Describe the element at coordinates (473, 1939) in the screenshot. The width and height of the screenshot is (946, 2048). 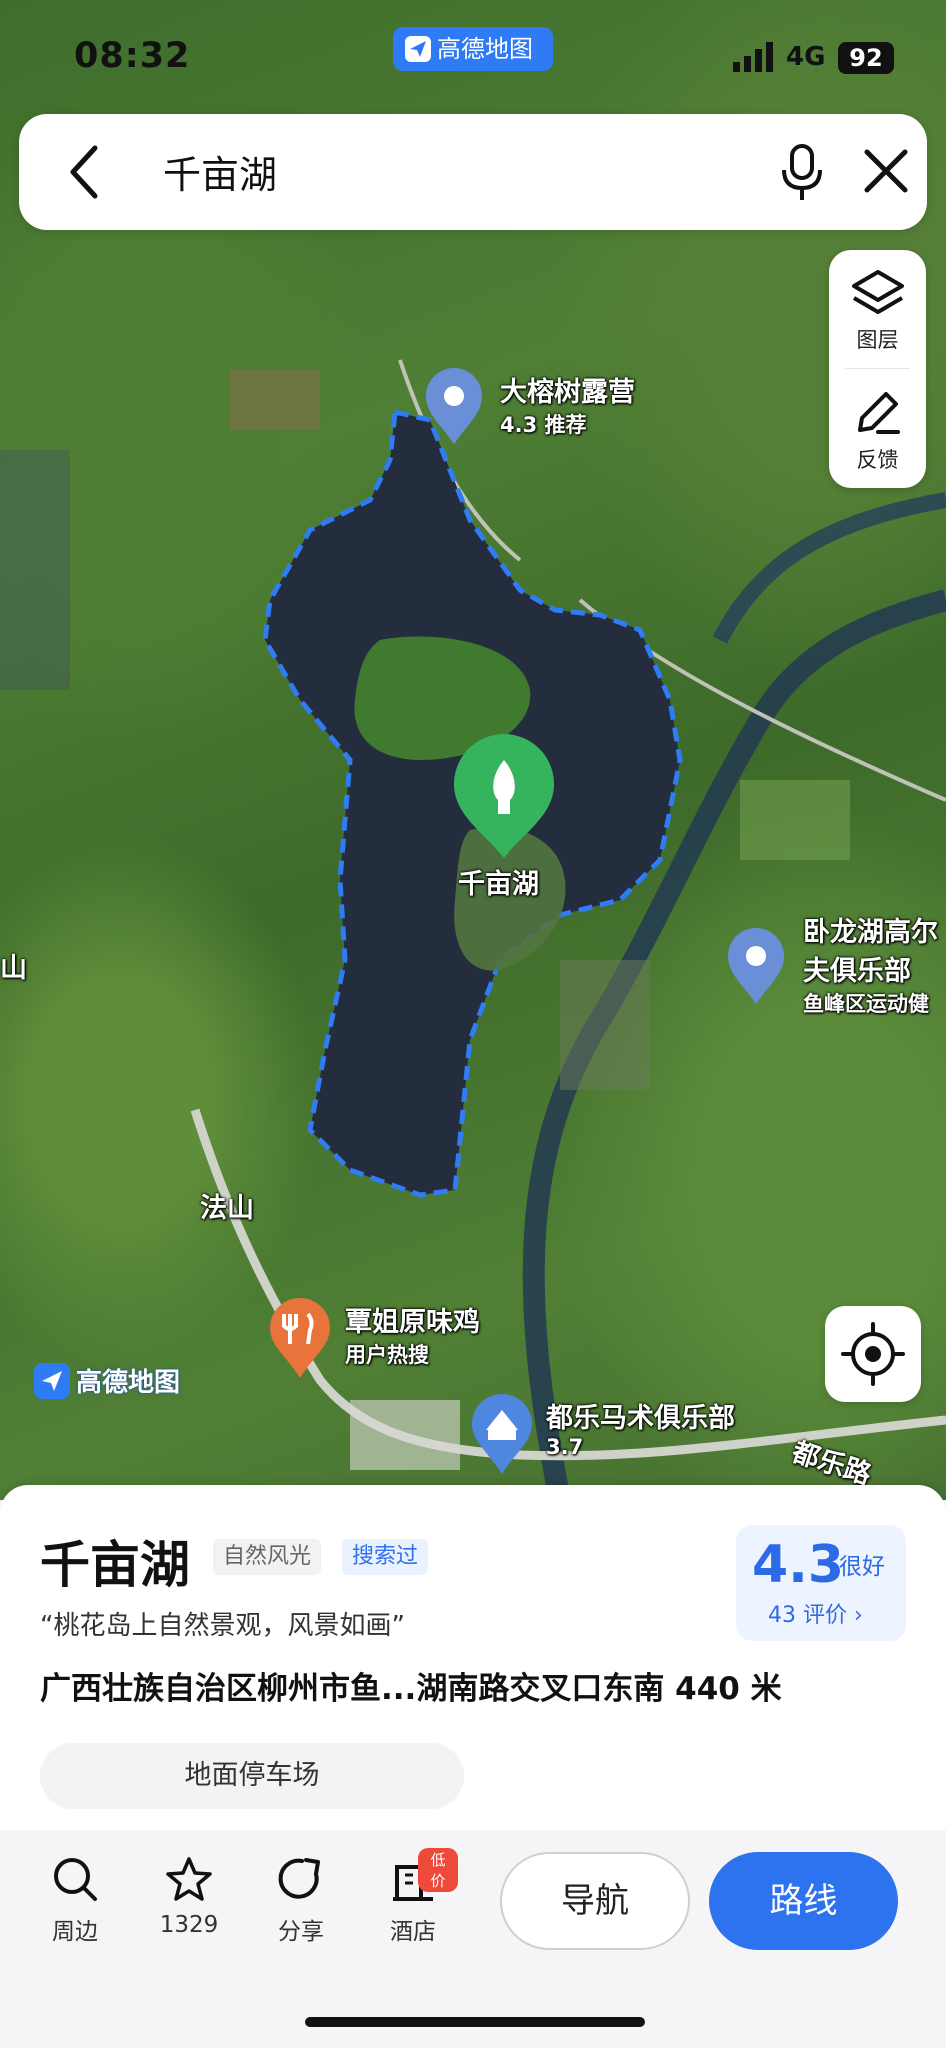
I see `action-bar: 周边 1329 分享 低价 酒店 导航 路线` at that location.